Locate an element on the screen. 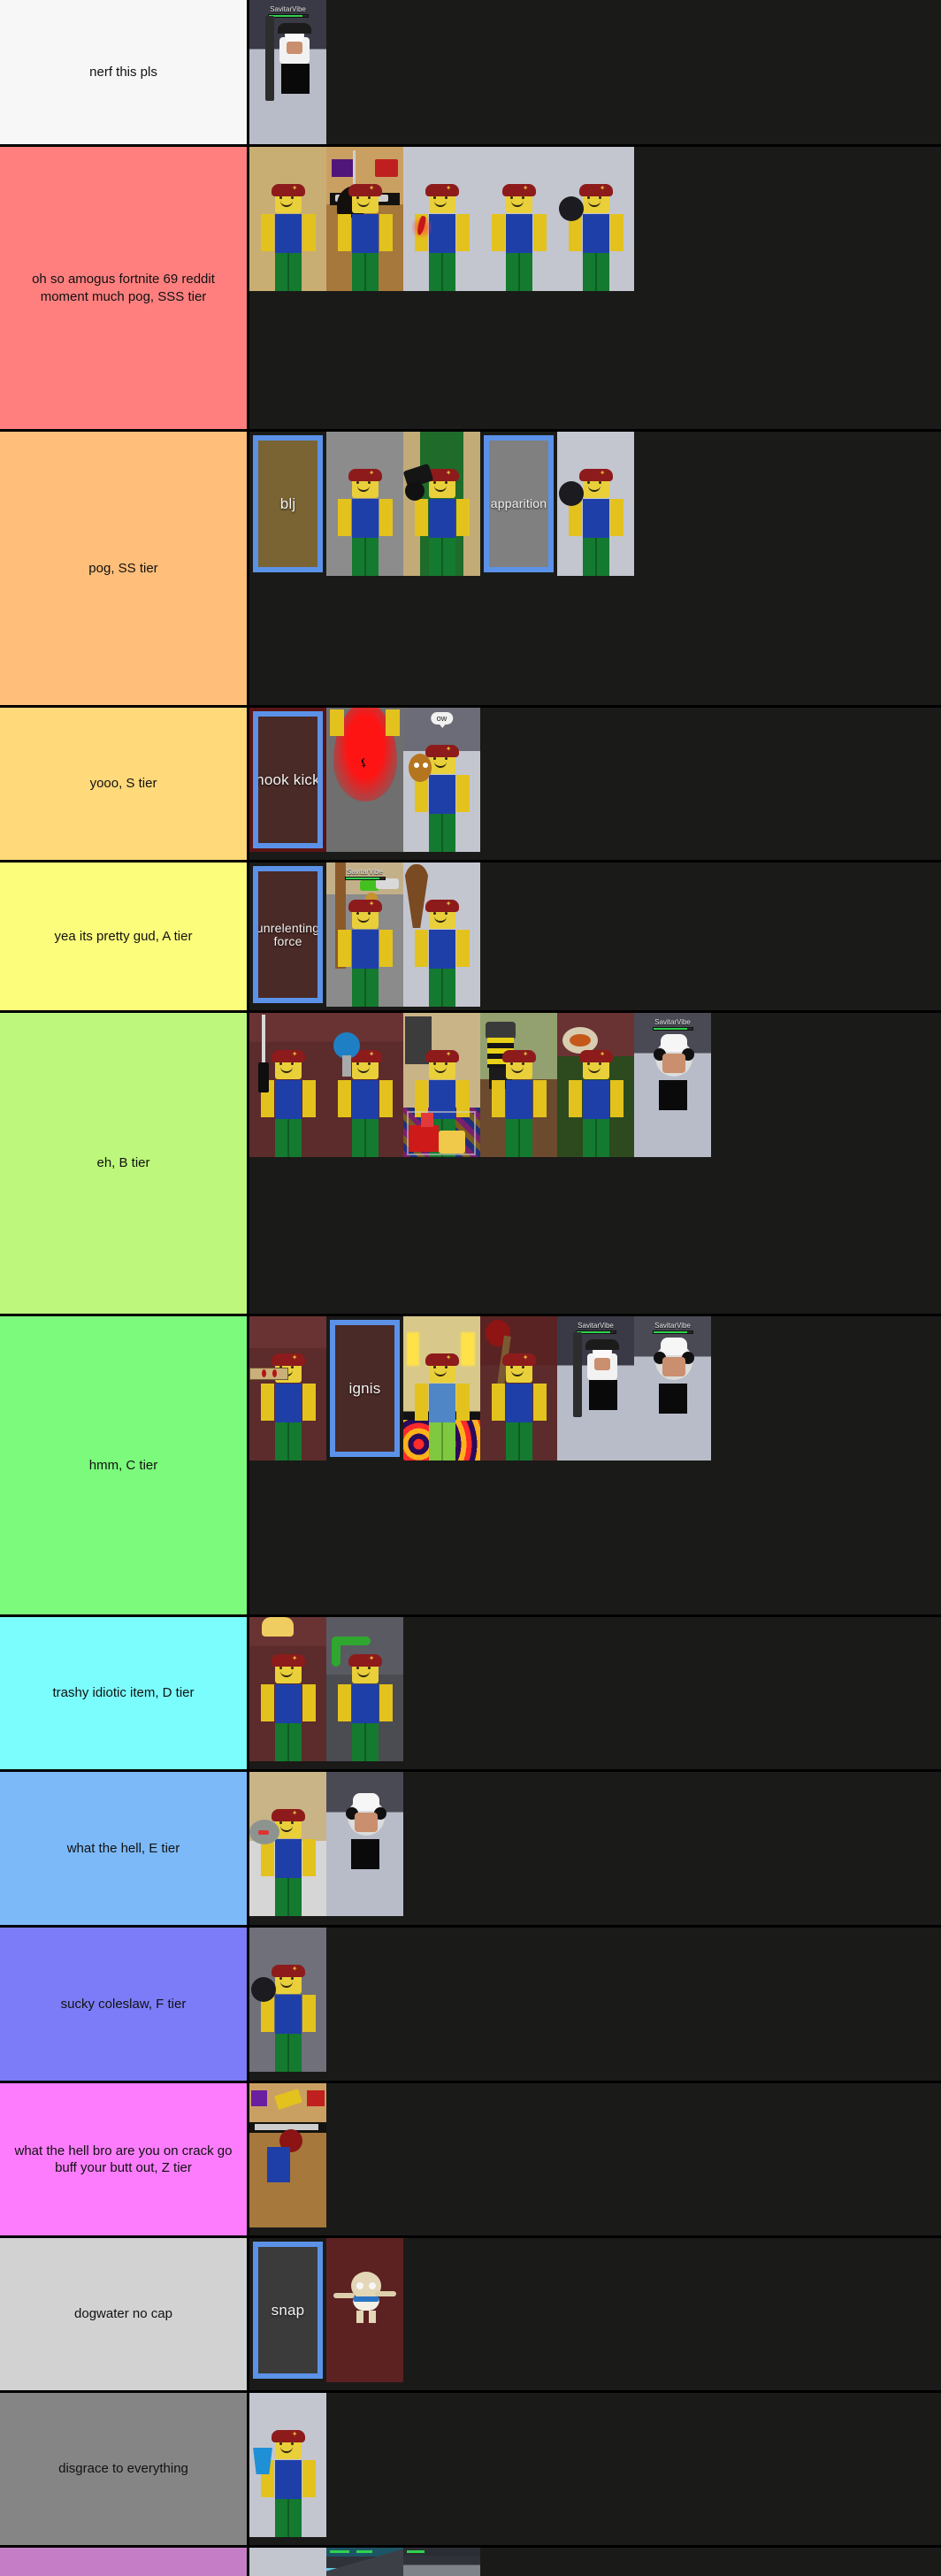 This screenshot has height=2576, width=941. bowling-alley-red-ball is located at coordinates (287, 2155).